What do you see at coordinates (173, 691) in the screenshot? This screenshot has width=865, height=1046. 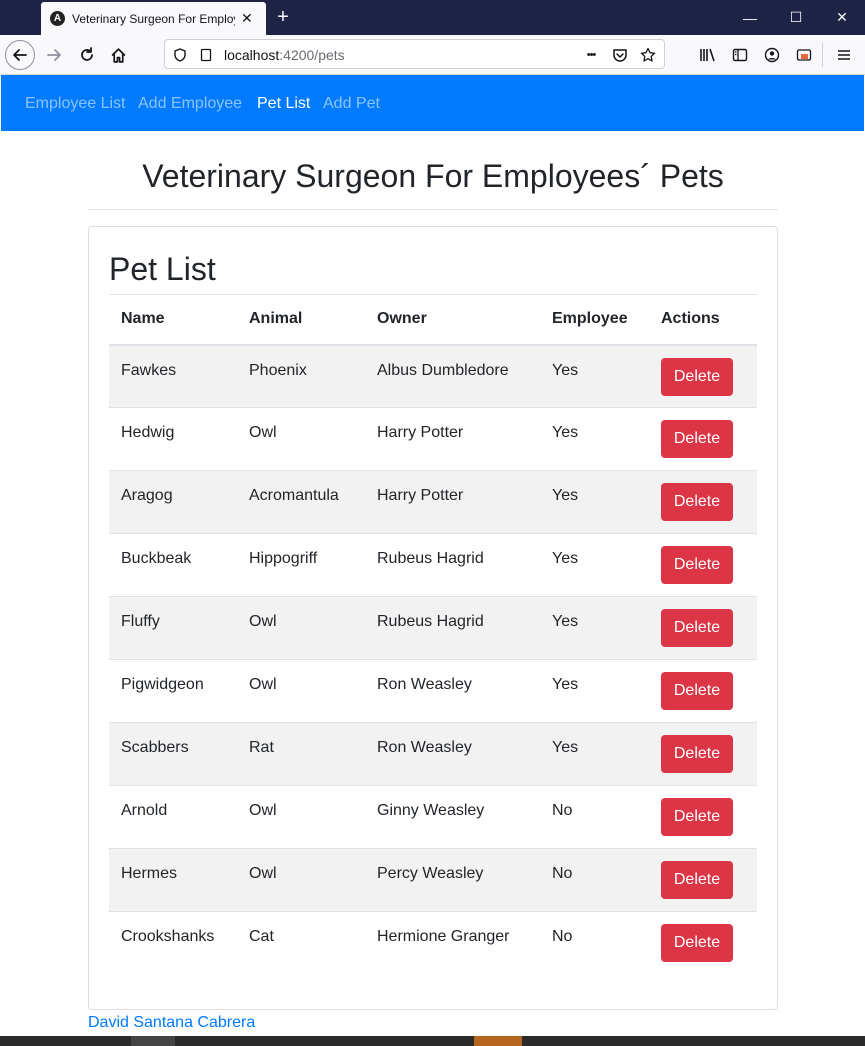 I see `pet-name-cell: Pigwidgeon` at bounding box center [173, 691].